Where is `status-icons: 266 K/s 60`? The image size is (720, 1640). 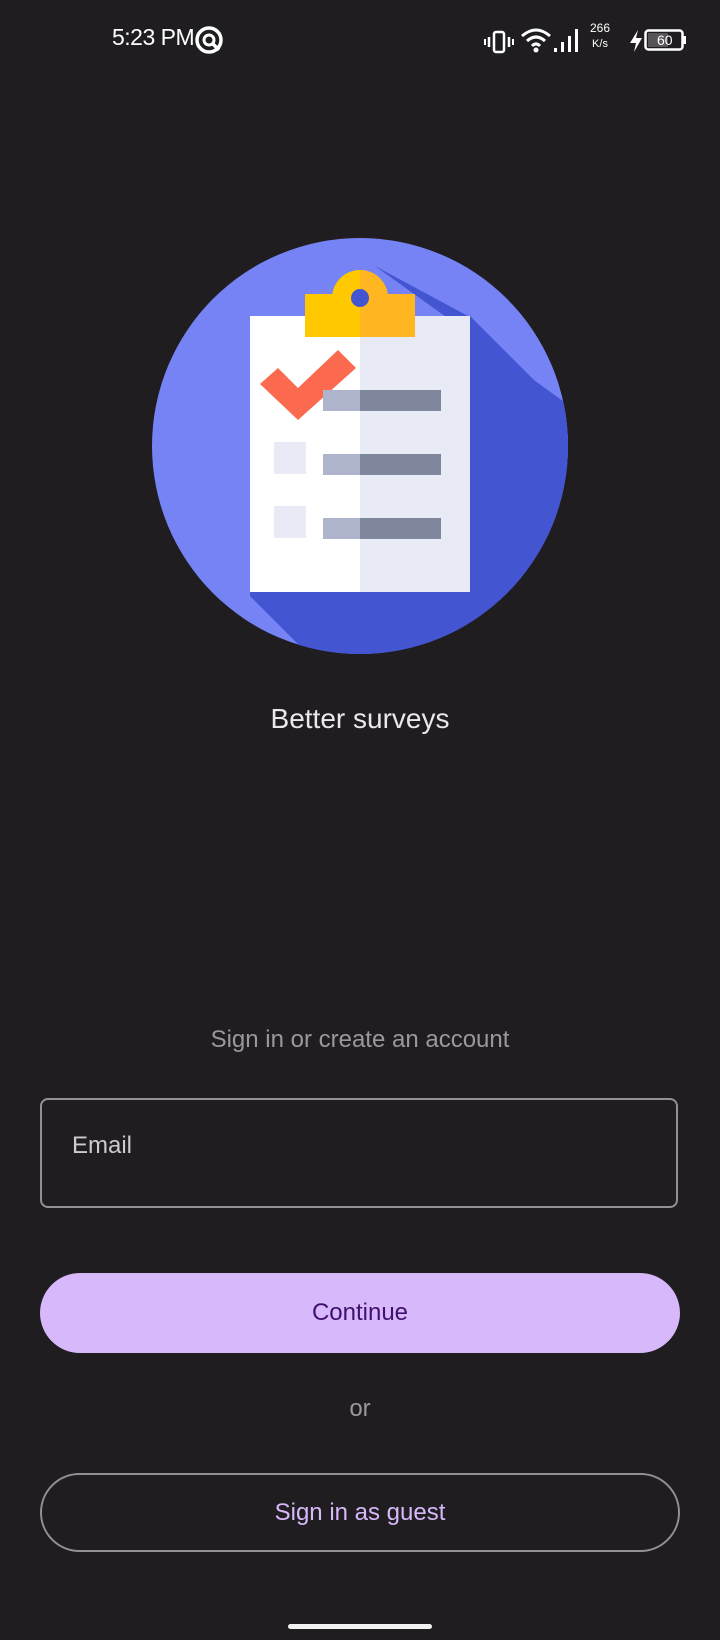 status-icons: 266 K/s 60 is located at coordinates (585, 40).